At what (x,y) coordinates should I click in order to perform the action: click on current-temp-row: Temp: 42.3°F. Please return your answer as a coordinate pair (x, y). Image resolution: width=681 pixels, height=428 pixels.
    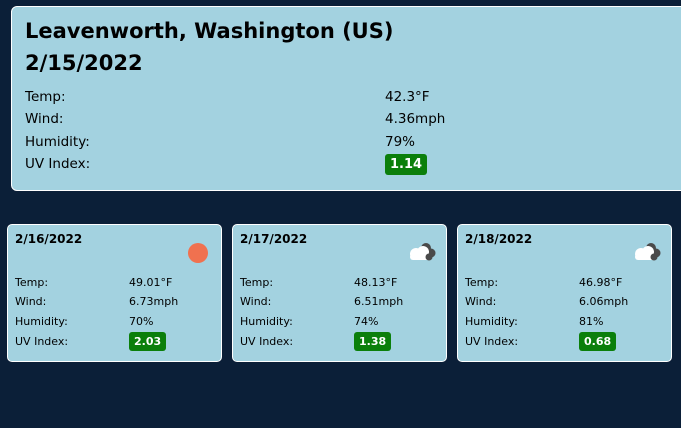
    Looking at the image, I should click on (275, 99).